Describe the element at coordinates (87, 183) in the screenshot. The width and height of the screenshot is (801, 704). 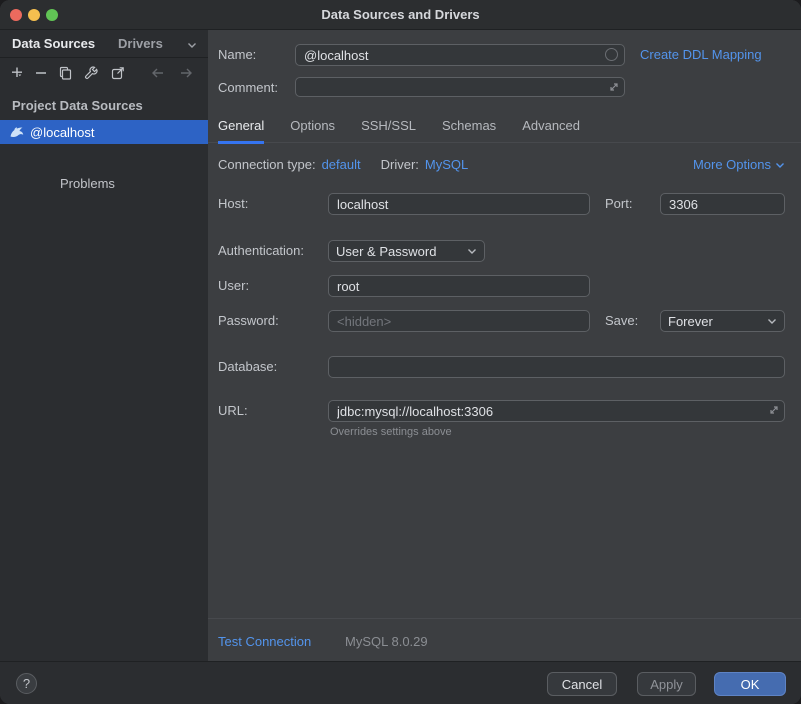
I see `sidebar-item-problems: Problems` at that location.